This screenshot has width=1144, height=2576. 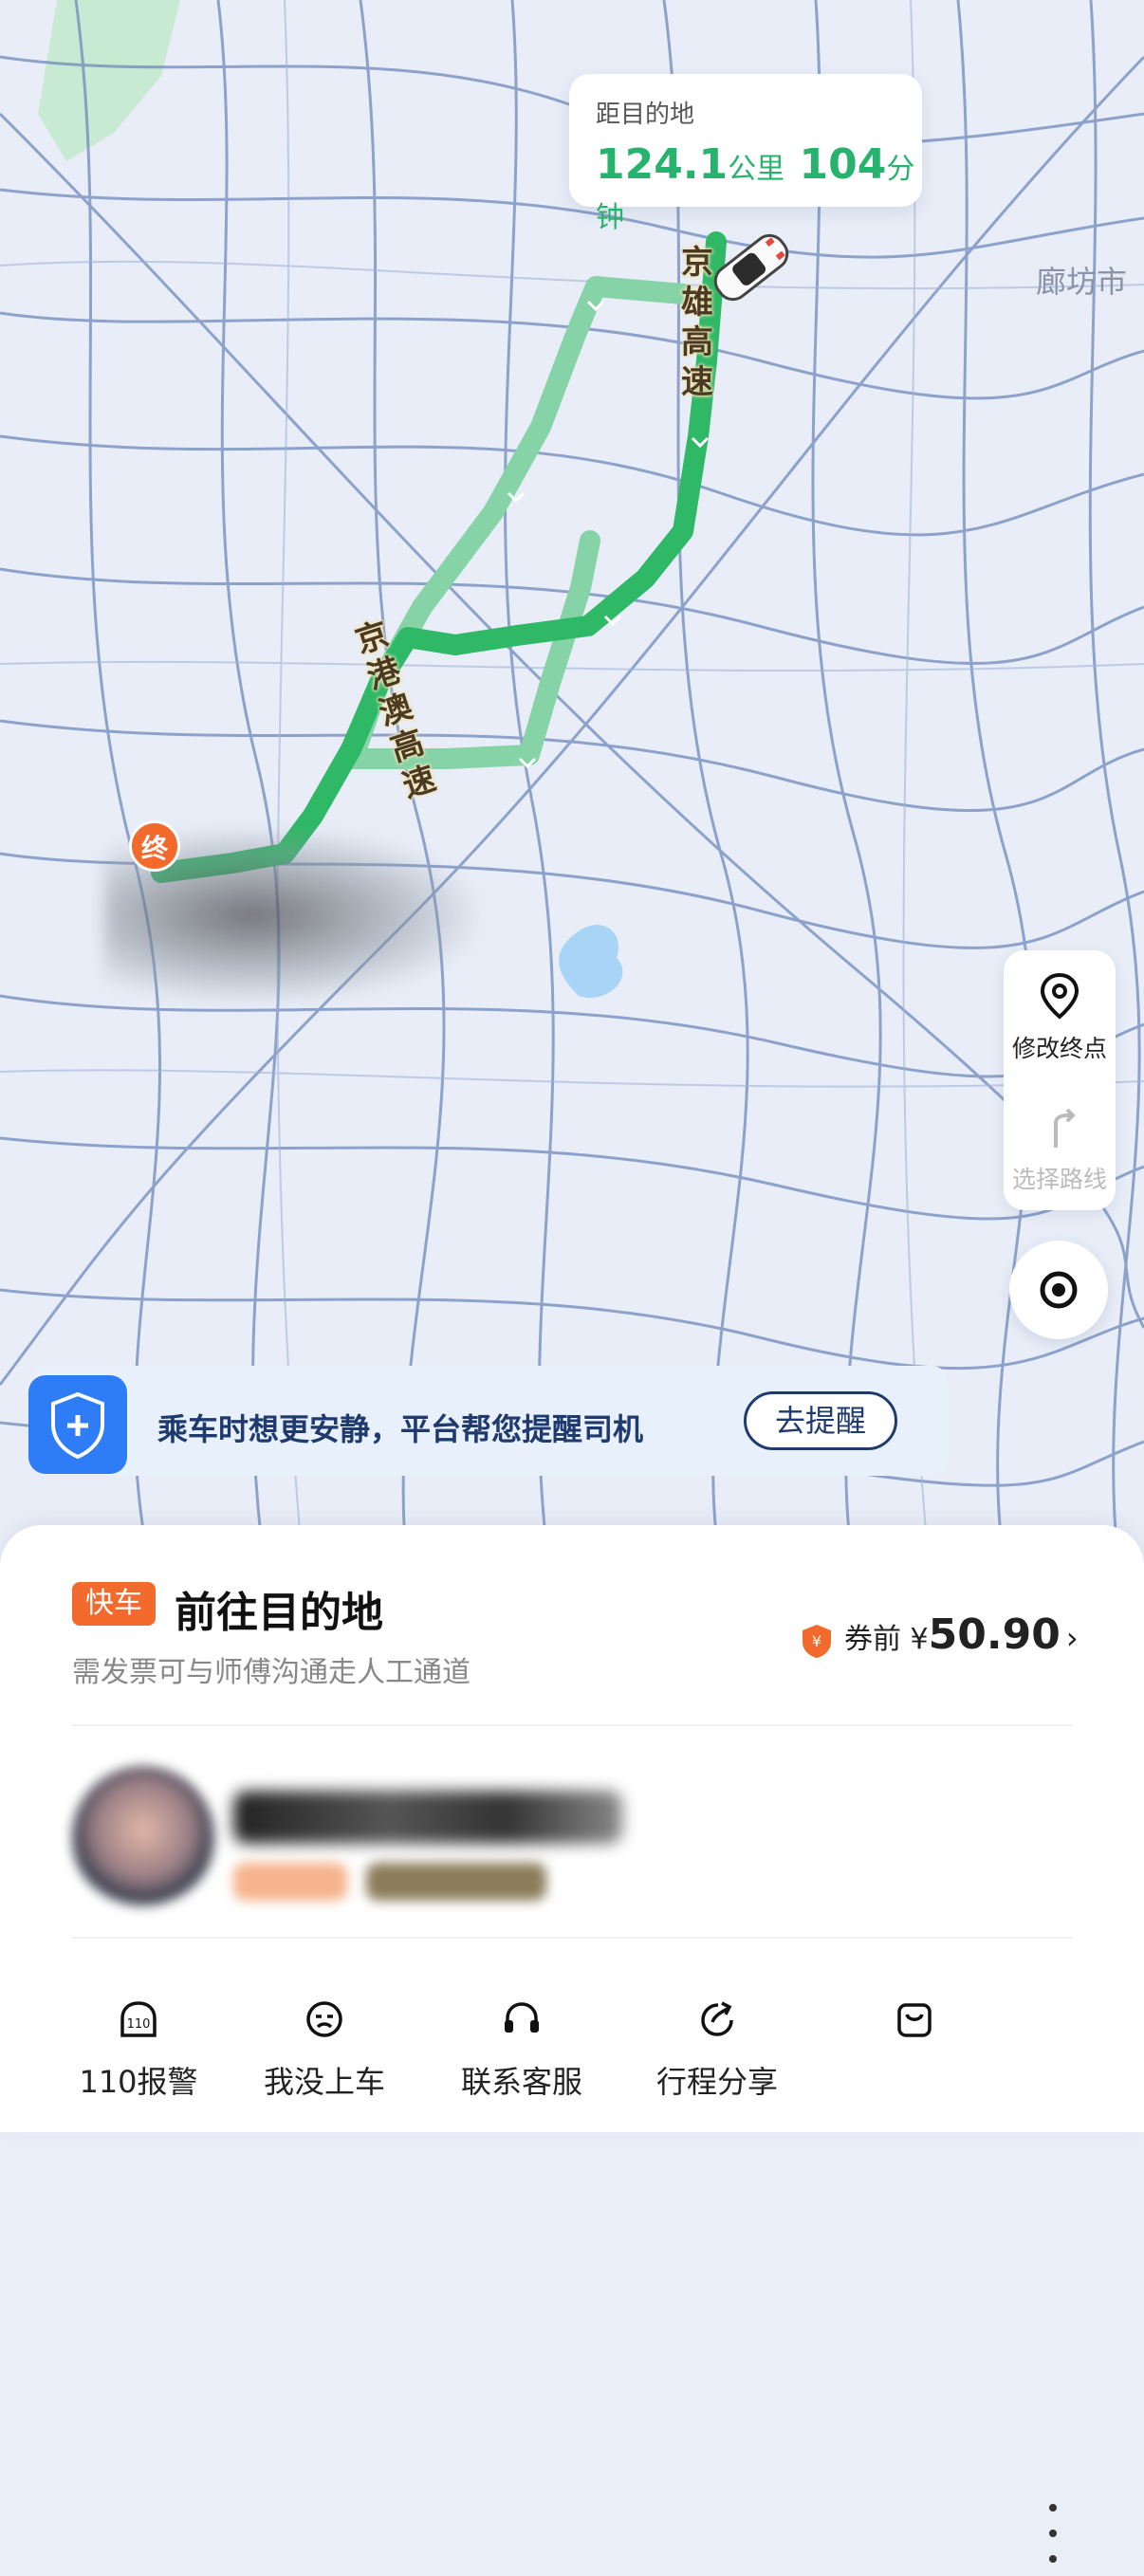 I want to click on choose-route-label: 选择路线, so click(x=1059, y=1179).